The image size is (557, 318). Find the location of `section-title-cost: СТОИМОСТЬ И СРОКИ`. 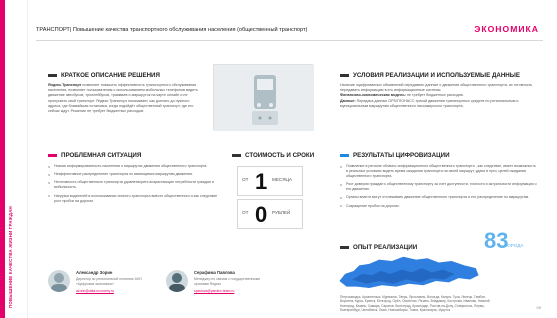

section-title-cost: СТОИМОСТЬ И СРОКИ is located at coordinates (273, 155).